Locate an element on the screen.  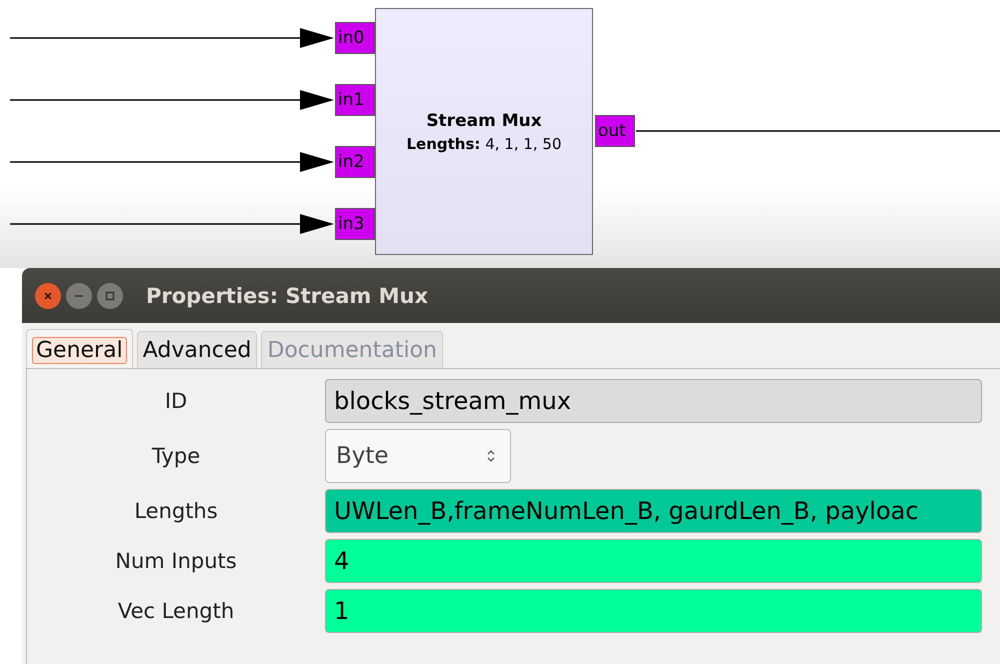
field-label: Vec Length is located at coordinates (176, 611).